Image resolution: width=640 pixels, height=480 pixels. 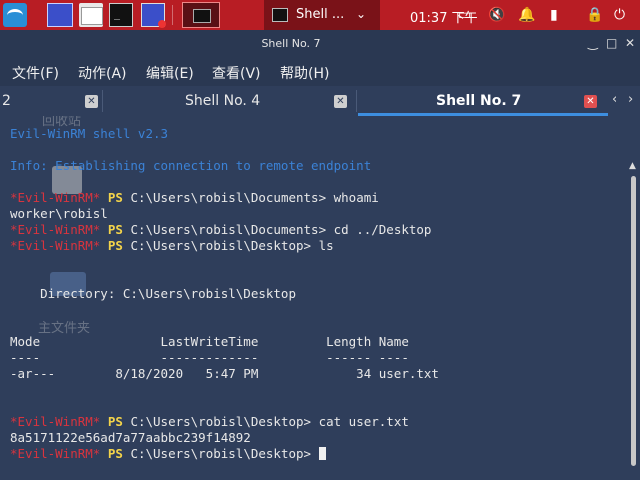 What do you see at coordinates (91, 15) in the screenshot?
I see `file-manager-icon` at bounding box center [91, 15].